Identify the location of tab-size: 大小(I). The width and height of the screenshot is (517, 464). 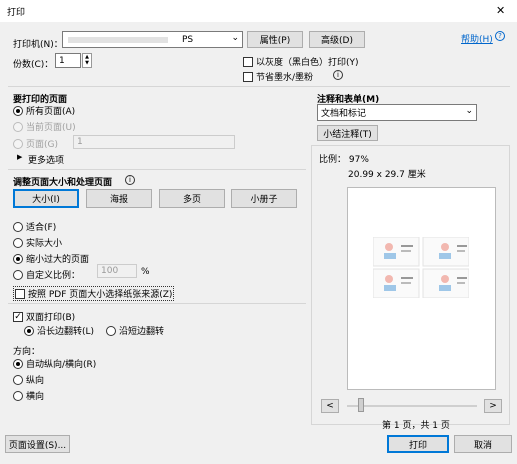
(46, 198).